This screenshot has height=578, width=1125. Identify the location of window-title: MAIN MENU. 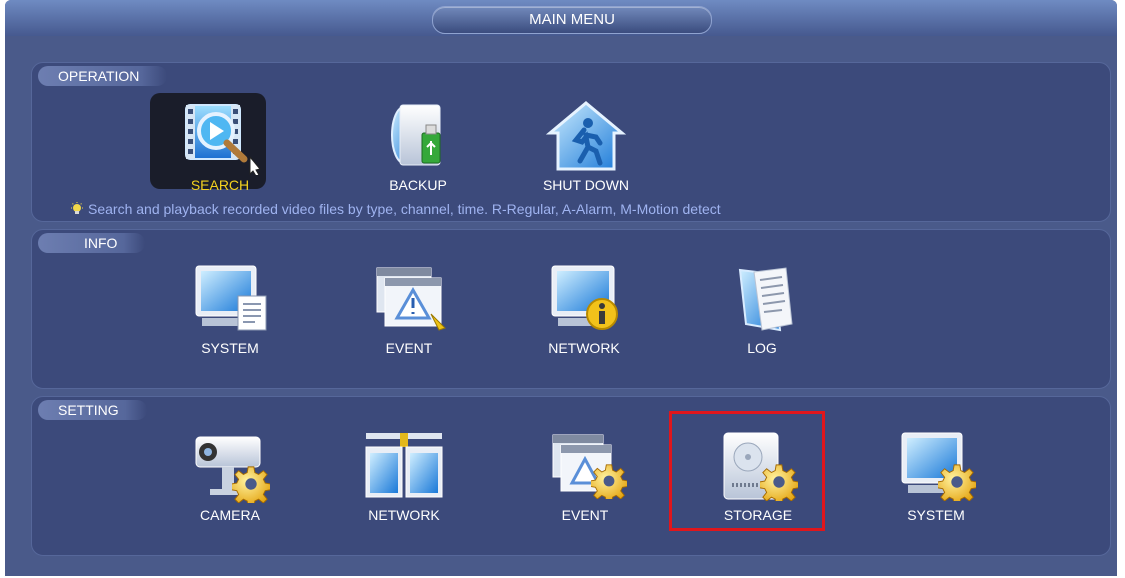
(572, 20).